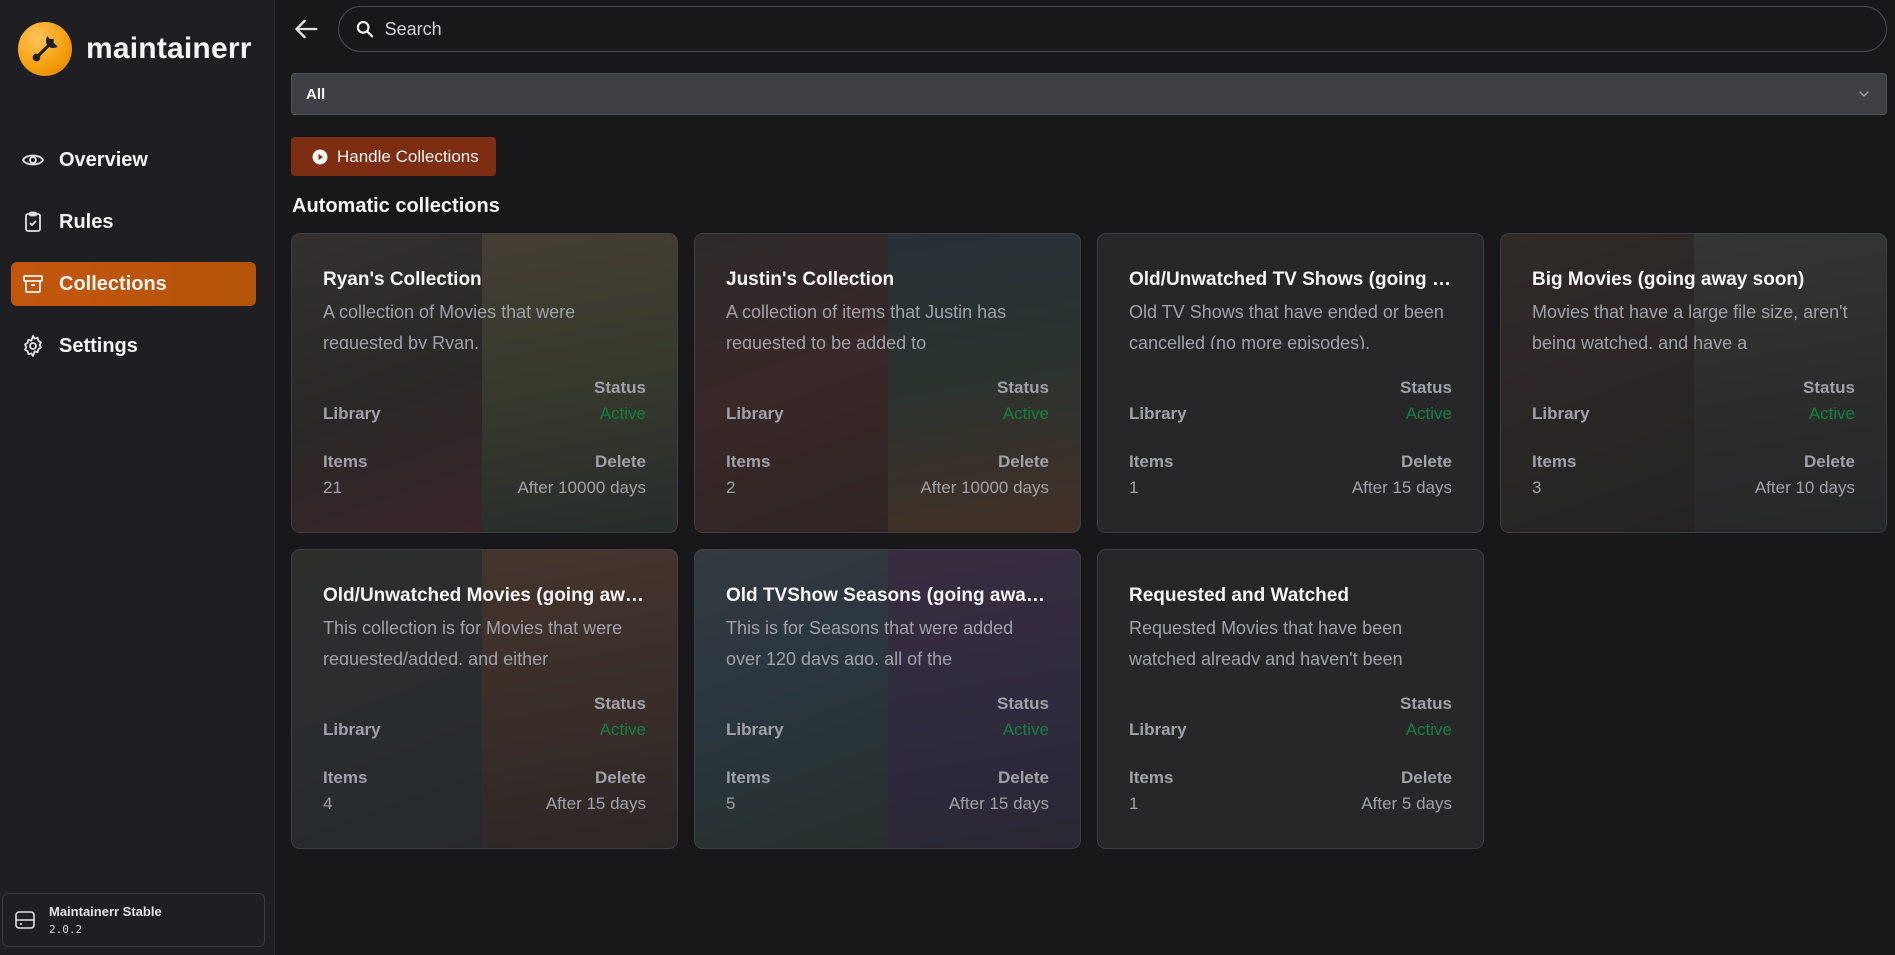 Image resolution: width=1895 pixels, height=955 pixels. I want to click on chevron-down-icon, so click(1864, 94).